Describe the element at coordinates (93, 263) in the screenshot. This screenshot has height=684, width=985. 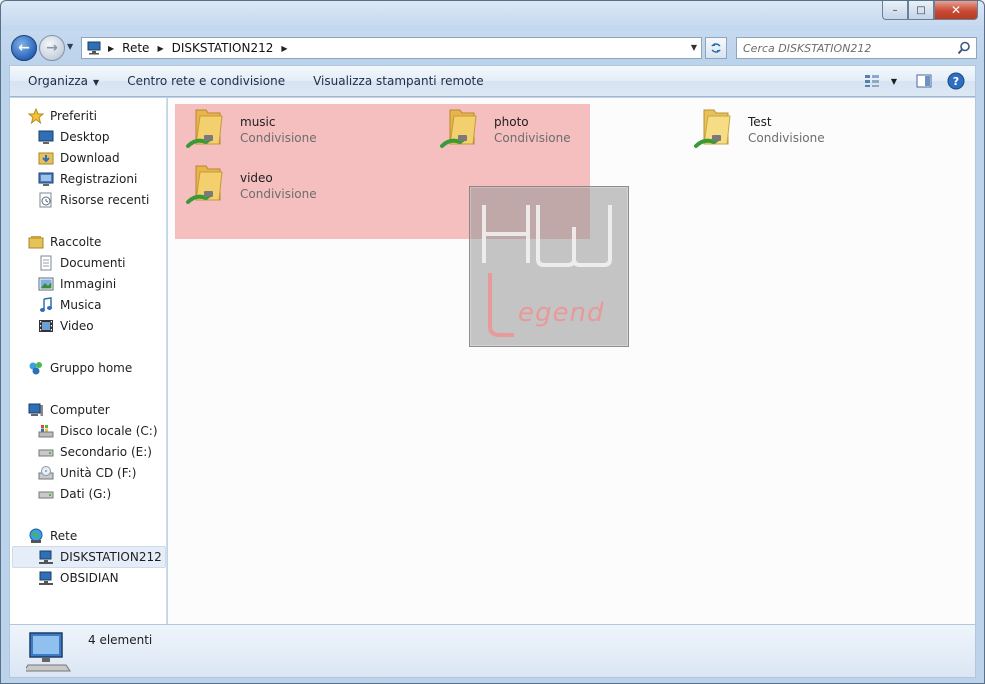
I see `sidebar-item-label: Documenti` at that location.